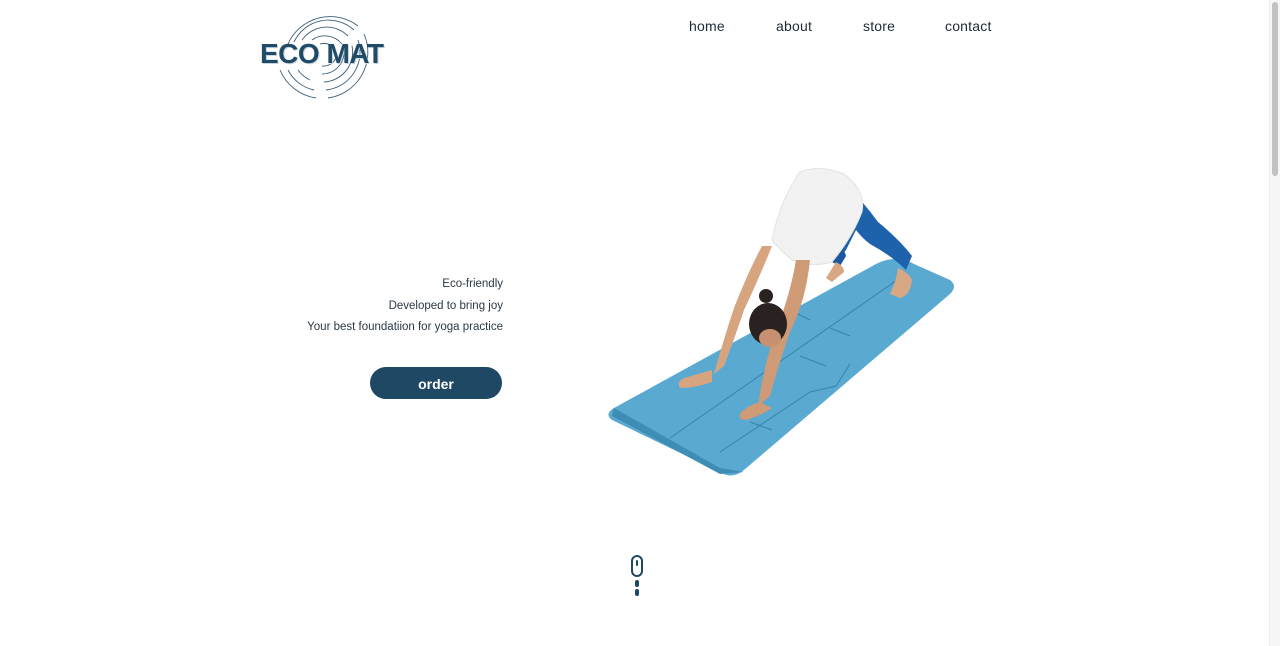  I want to click on order-button: order, so click(436, 383).